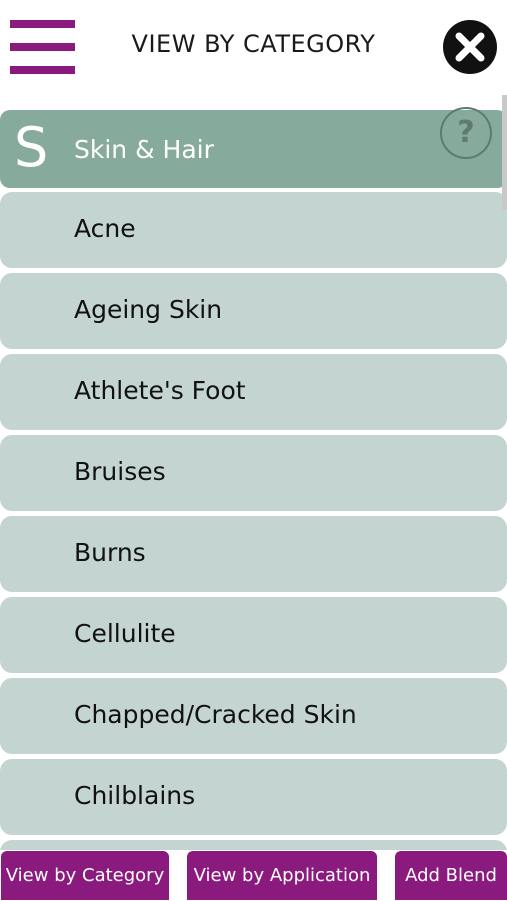 Image resolution: width=507 pixels, height=901 pixels. What do you see at coordinates (144, 149) in the screenshot?
I see `section-label: Skin & Hair` at bounding box center [144, 149].